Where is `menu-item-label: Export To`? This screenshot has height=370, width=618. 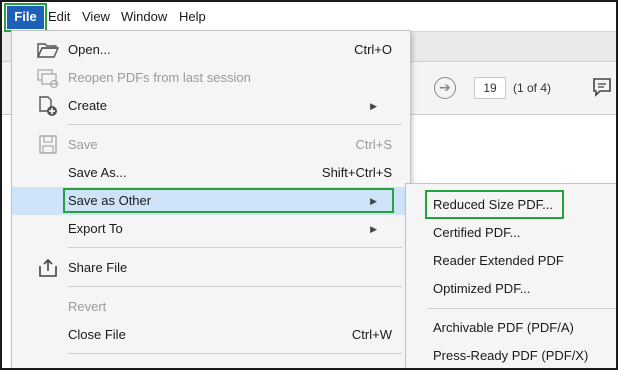
menu-item-label: Export To is located at coordinates (95, 228).